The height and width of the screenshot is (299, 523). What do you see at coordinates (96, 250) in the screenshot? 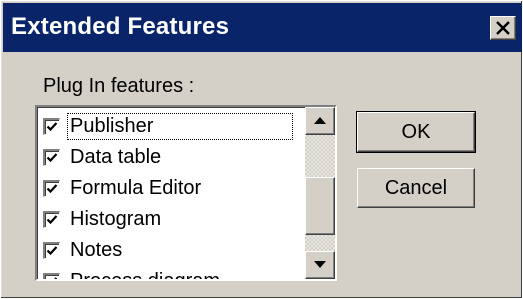
I see `feature-label: Notes` at bounding box center [96, 250].